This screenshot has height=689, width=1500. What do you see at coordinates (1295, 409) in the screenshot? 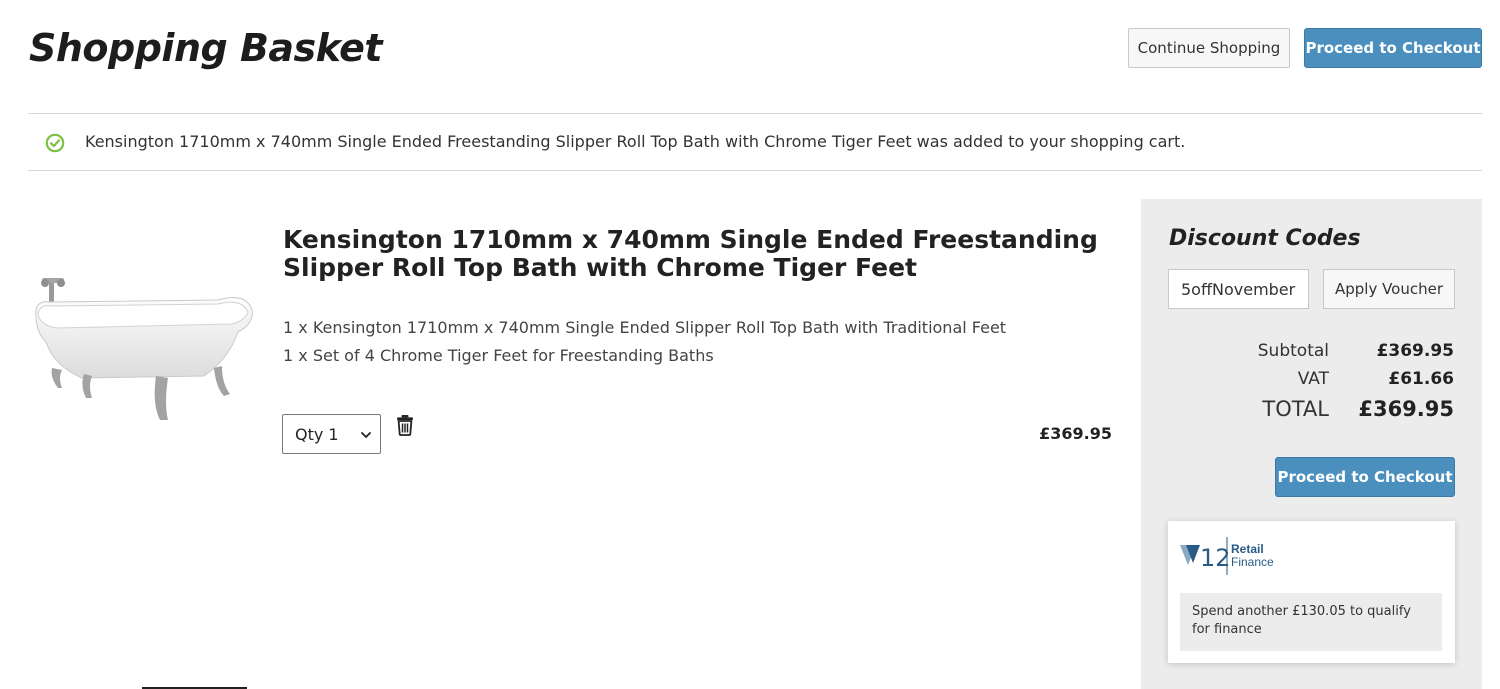
I see `total-label: TOTAL` at bounding box center [1295, 409].